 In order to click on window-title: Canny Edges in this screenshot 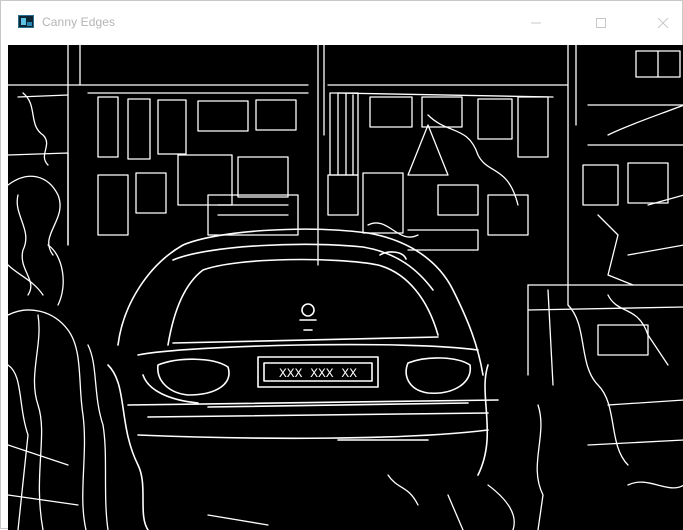, I will do `click(79, 22)`.